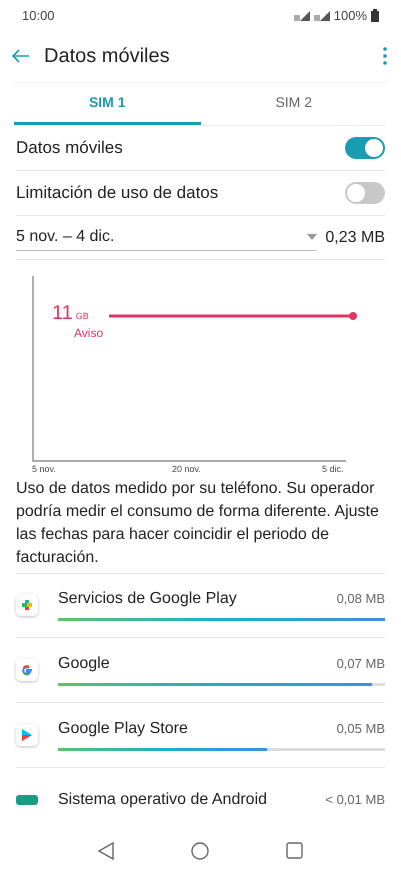 The image size is (401, 870). What do you see at coordinates (199, 851) in the screenshot?
I see `home-nav-icon` at bounding box center [199, 851].